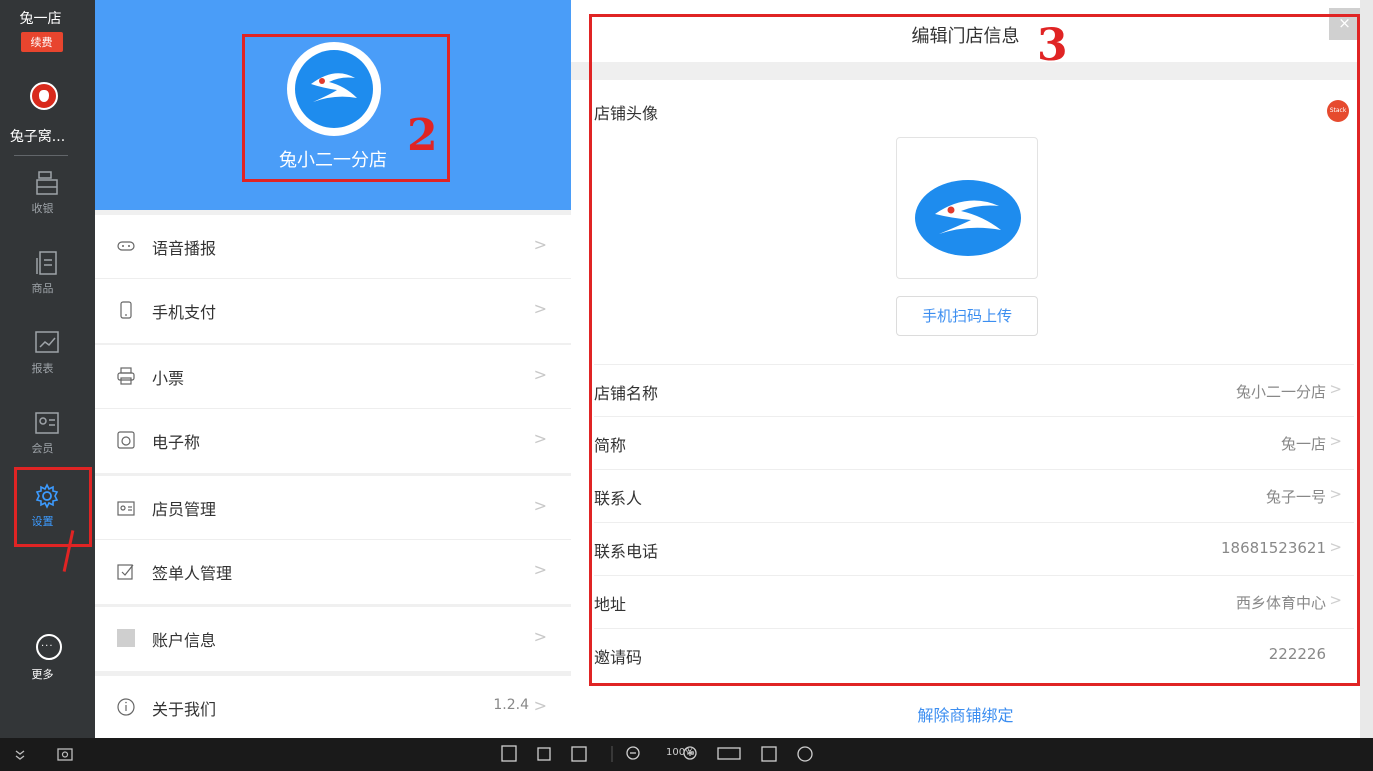  I want to click on list-item-label: 签单人管理, so click(192, 573).